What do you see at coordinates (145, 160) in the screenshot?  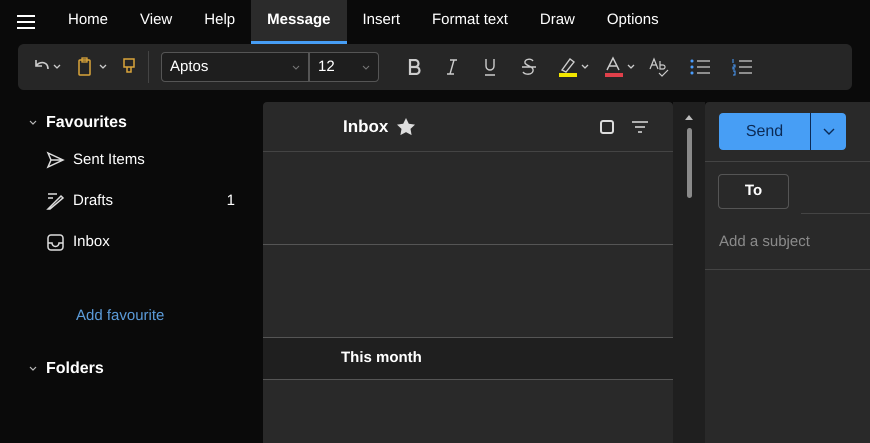 I see `folder-item: Sent Items` at bounding box center [145, 160].